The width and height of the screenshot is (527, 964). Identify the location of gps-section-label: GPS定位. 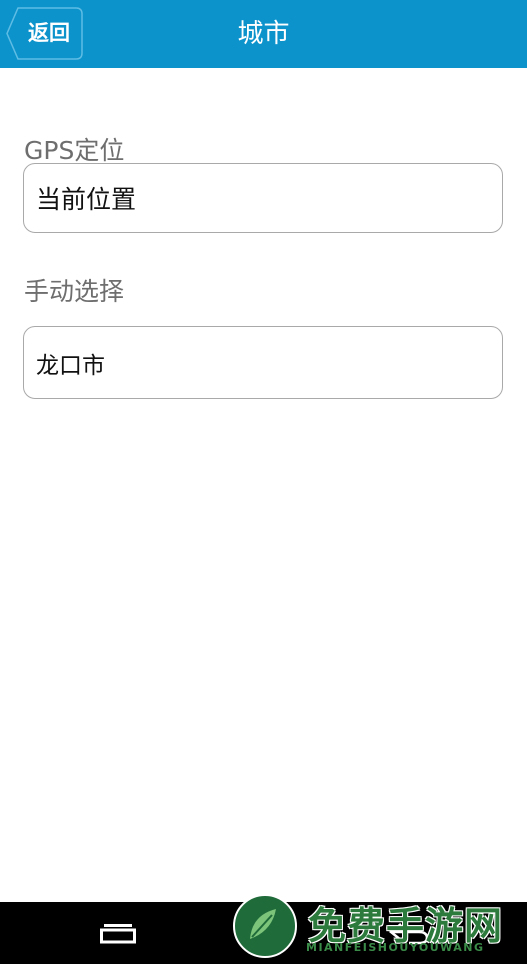
(74, 150).